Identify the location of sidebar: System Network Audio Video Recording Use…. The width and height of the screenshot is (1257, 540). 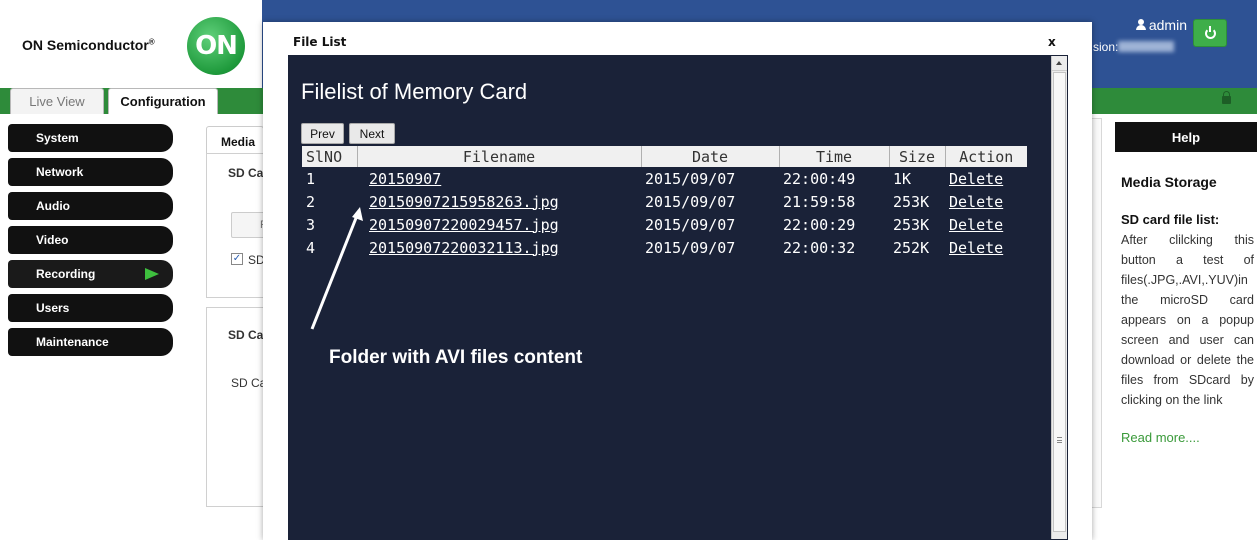
(90, 243).